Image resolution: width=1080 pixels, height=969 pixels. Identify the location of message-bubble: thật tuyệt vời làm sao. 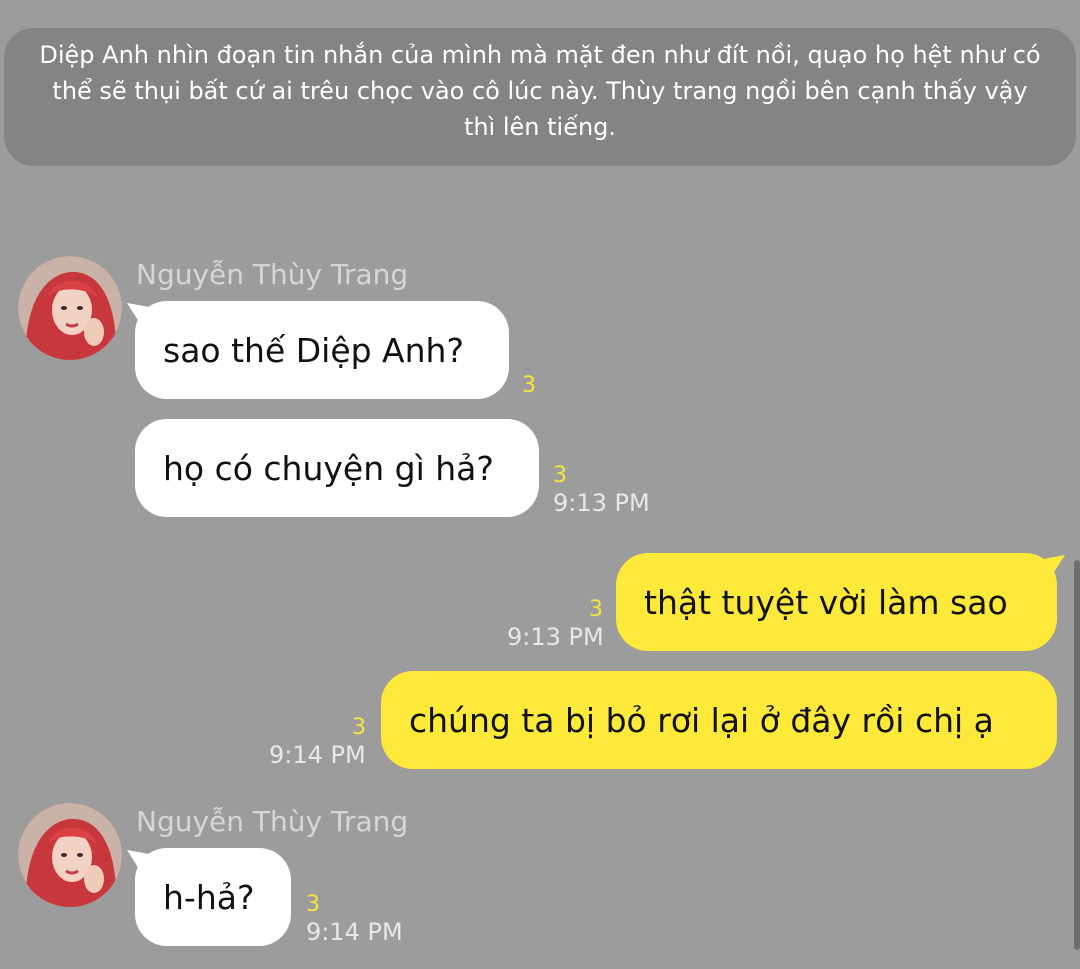
(840, 602).